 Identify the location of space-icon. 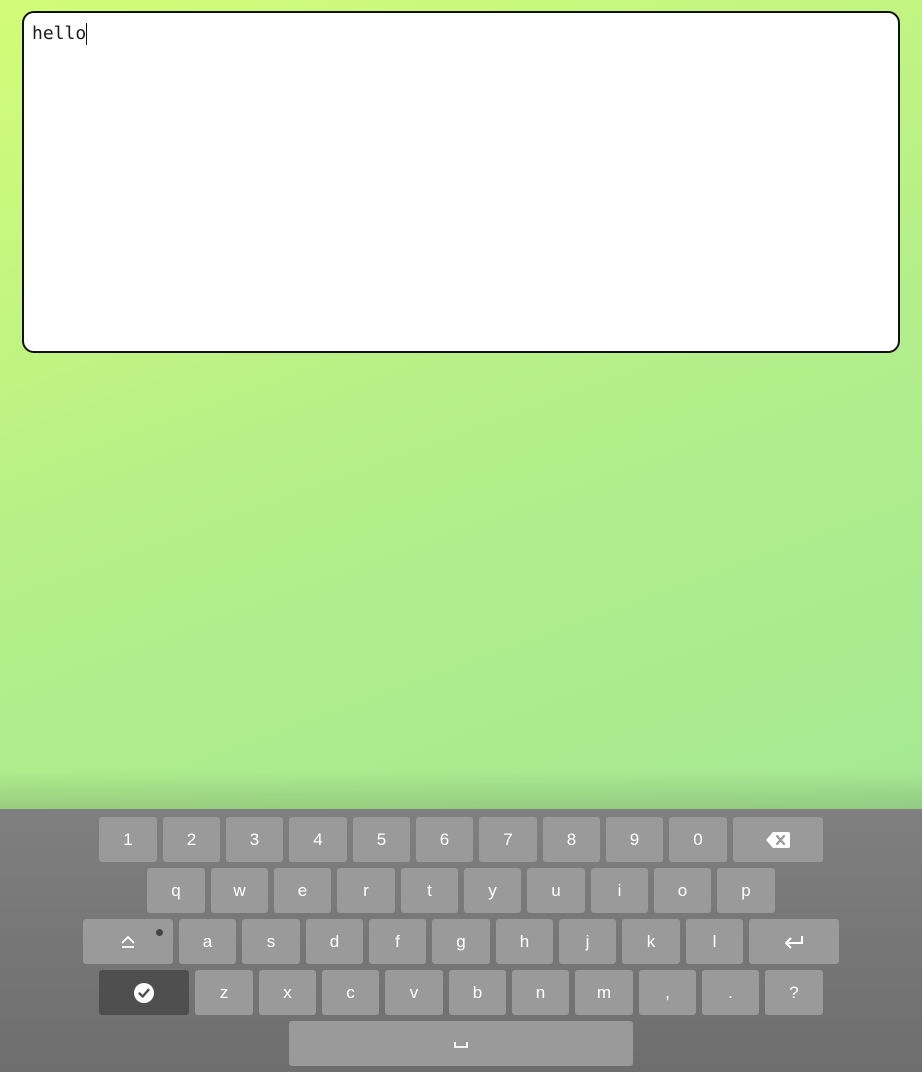
(461, 1044).